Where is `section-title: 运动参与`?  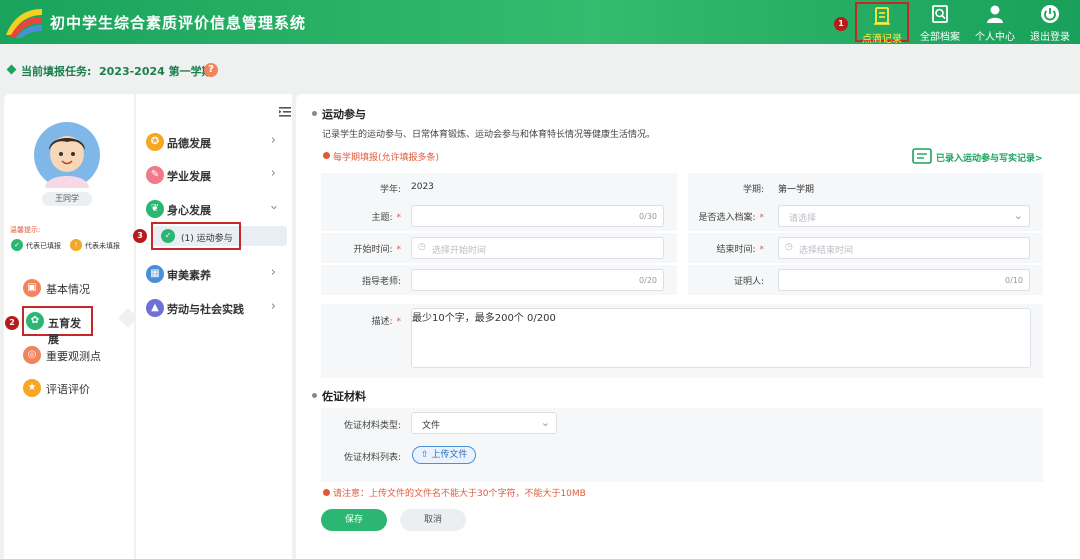 section-title: 运动参与 is located at coordinates (344, 114).